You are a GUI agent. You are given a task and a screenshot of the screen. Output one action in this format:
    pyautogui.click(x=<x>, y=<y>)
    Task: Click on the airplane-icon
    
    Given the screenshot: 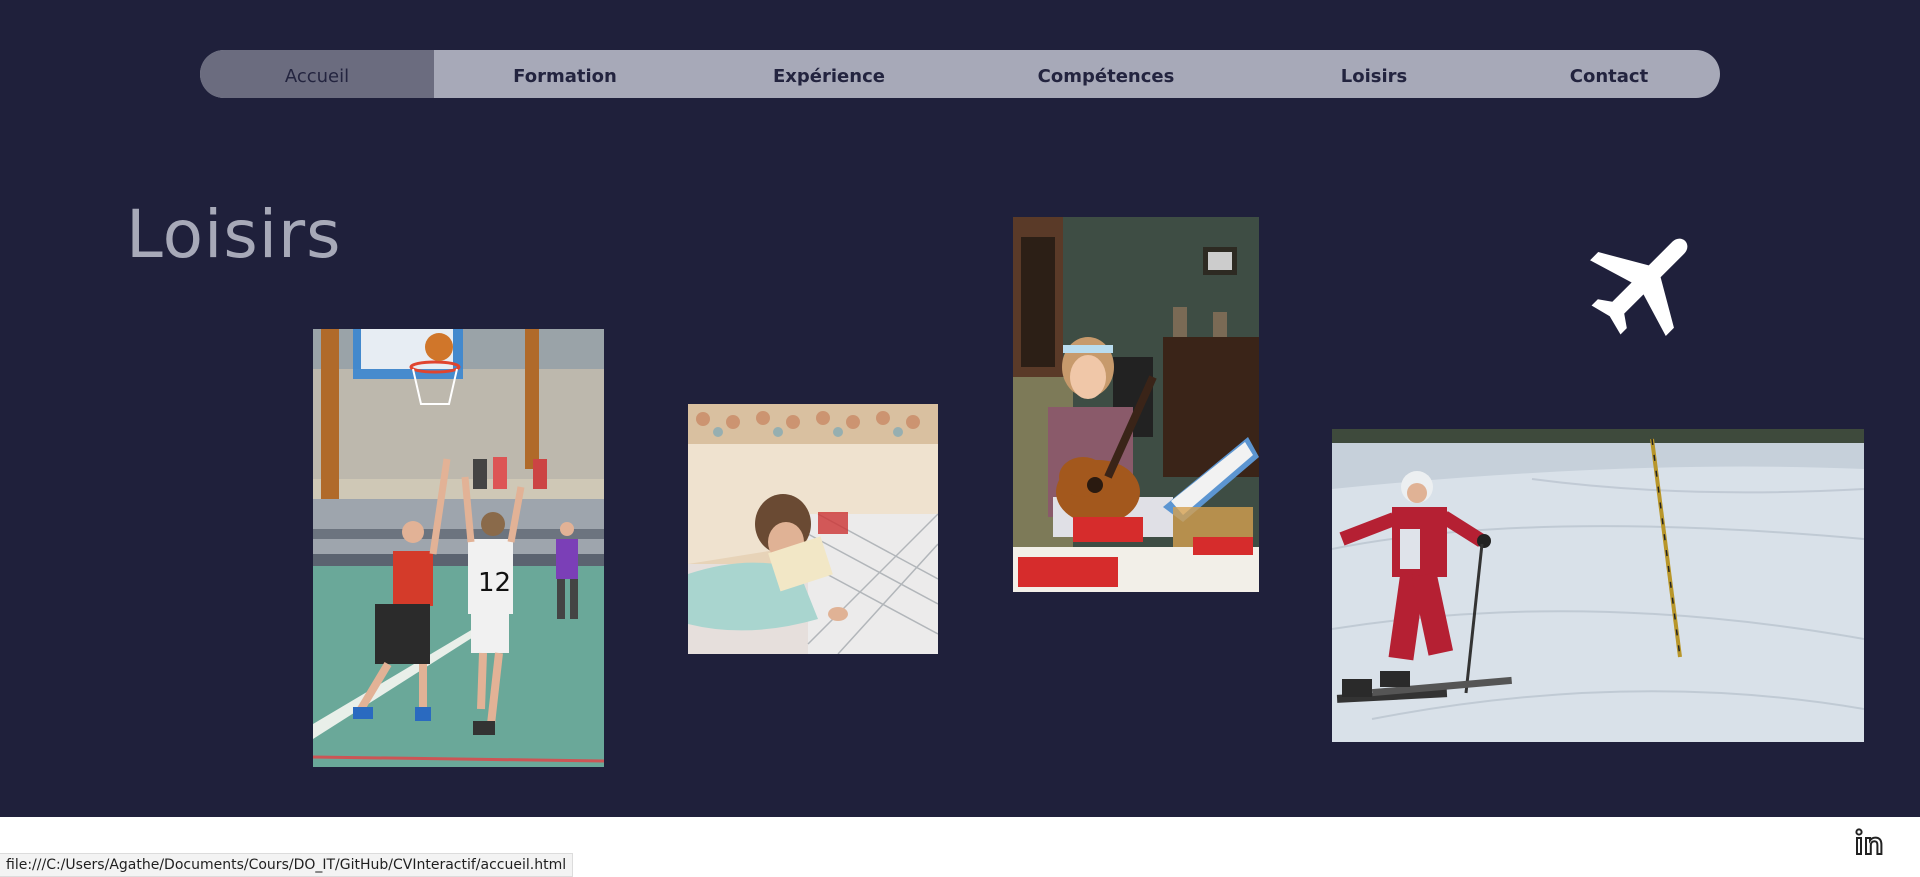 What is the action you would take?
    pyautogui.click(x=1645, y=281)
    